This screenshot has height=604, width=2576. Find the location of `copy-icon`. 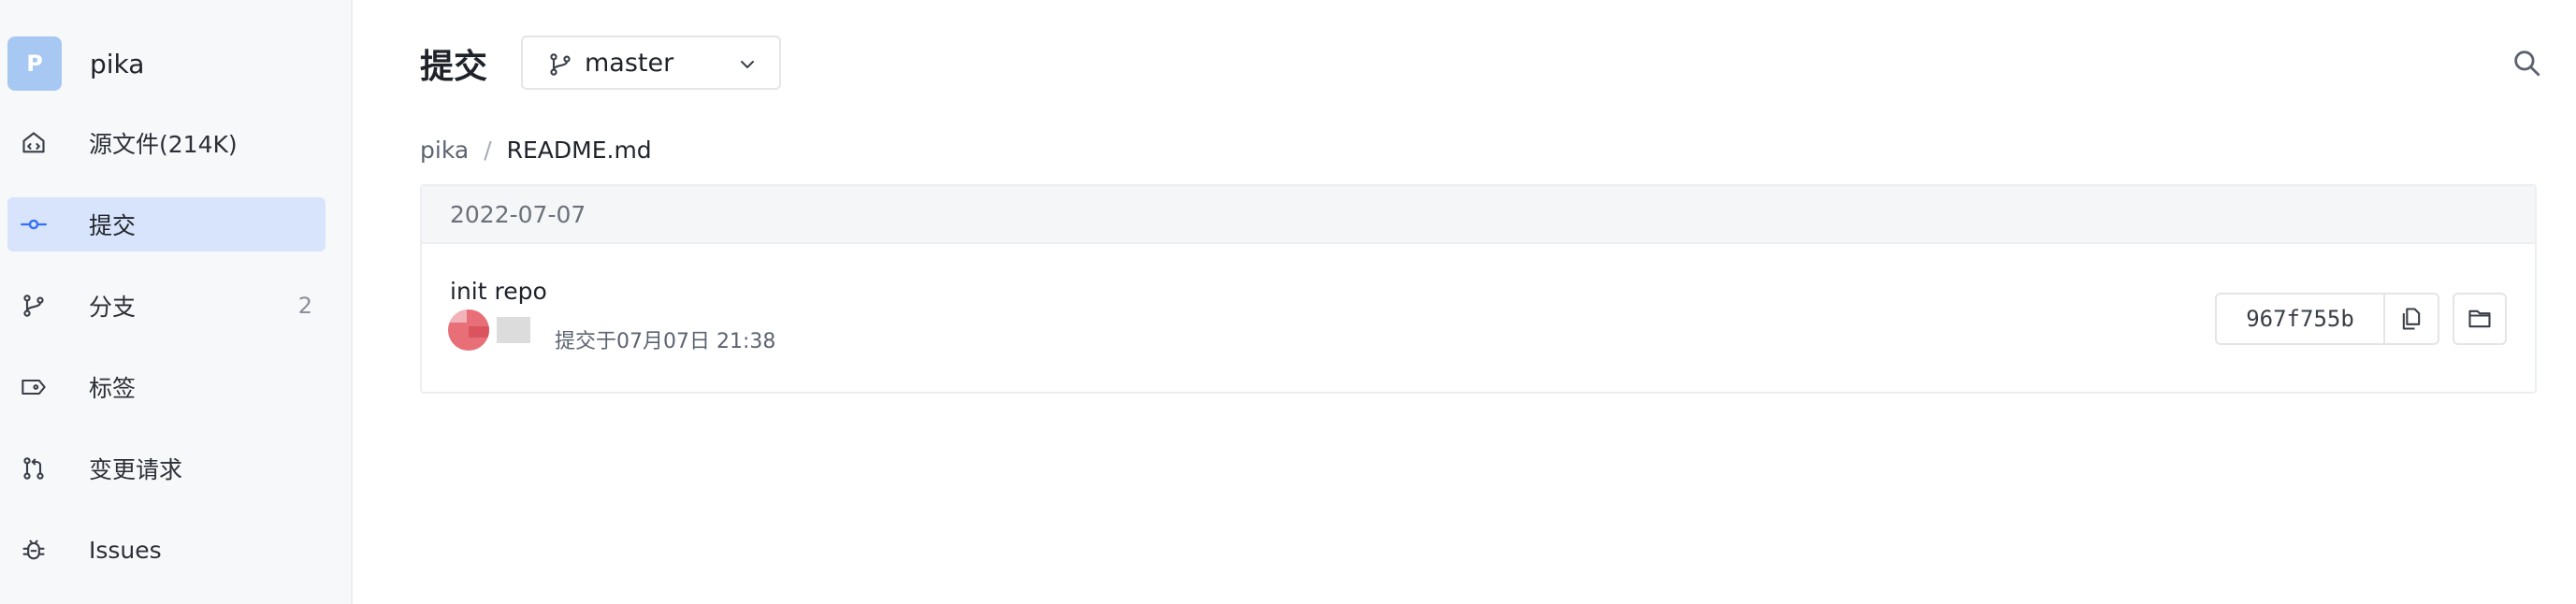

copy-icon is located at coordinates (2411, 319).